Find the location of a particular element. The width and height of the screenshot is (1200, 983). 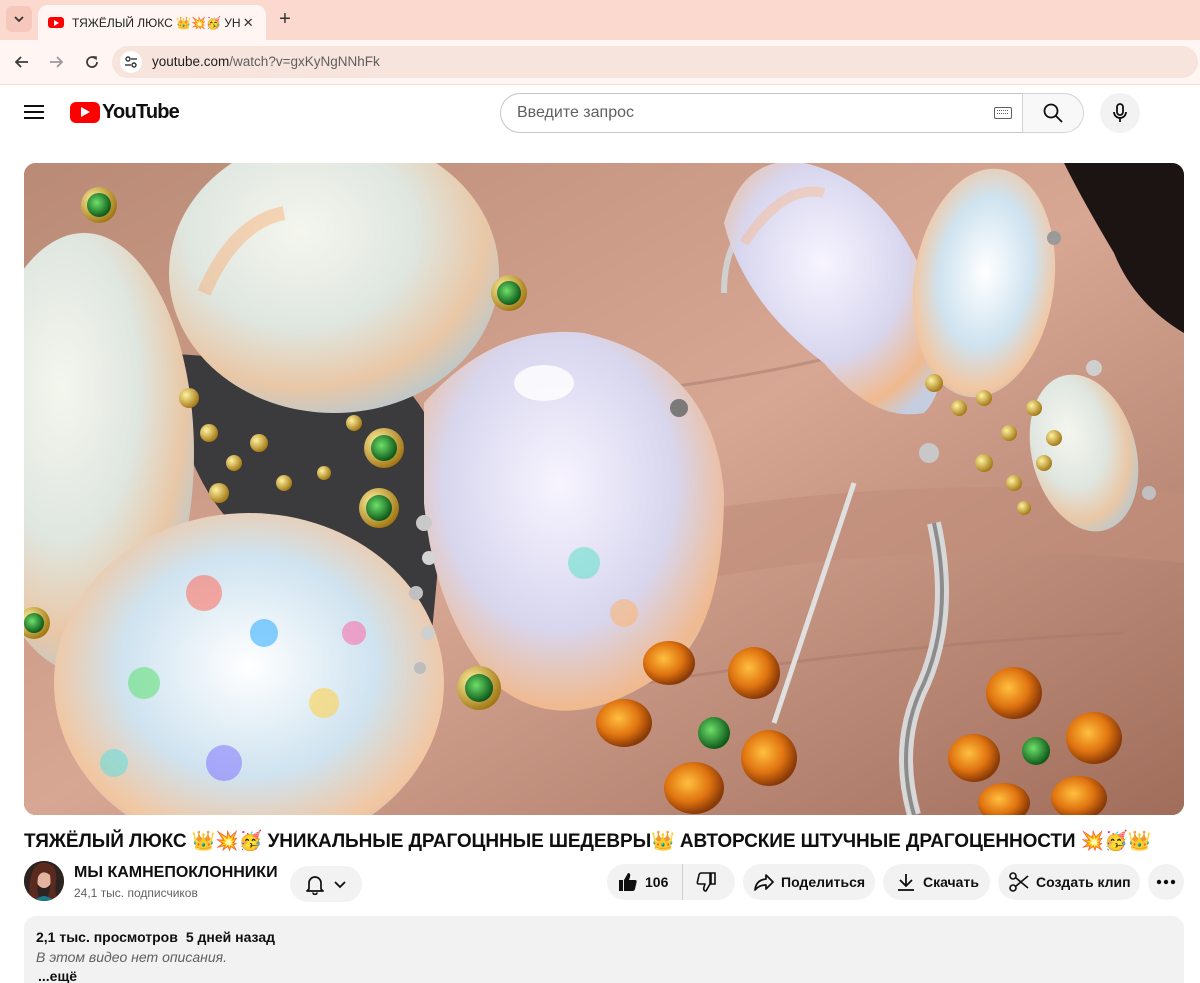

voice-search-button is located at coordinates (1120, 113).